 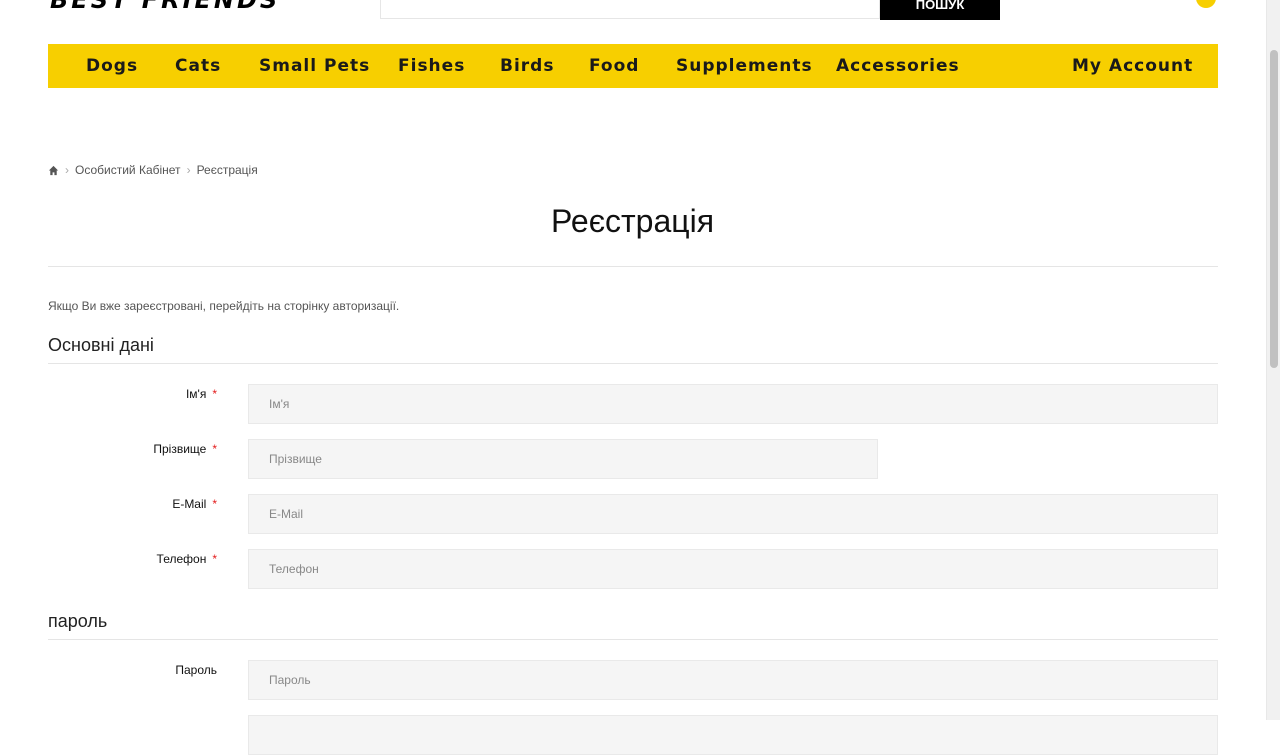 I want to click on home-icon, so click(x=53, y=170).